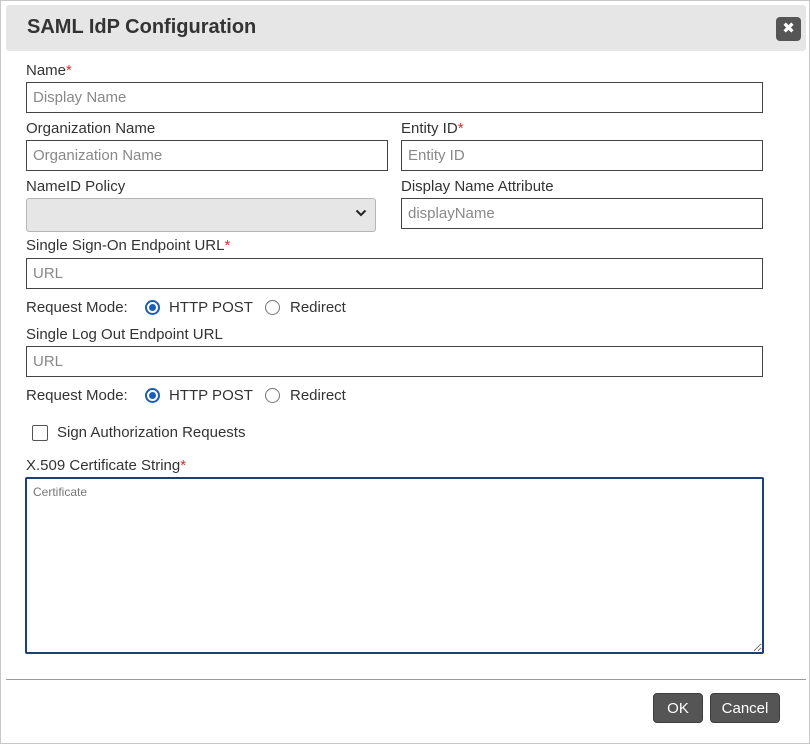 The width and height of the screenshot is (810, 744). Describe the element at coordinates (745, 708) in the screenshot. I see `cancel-button: Cancel` at that location.